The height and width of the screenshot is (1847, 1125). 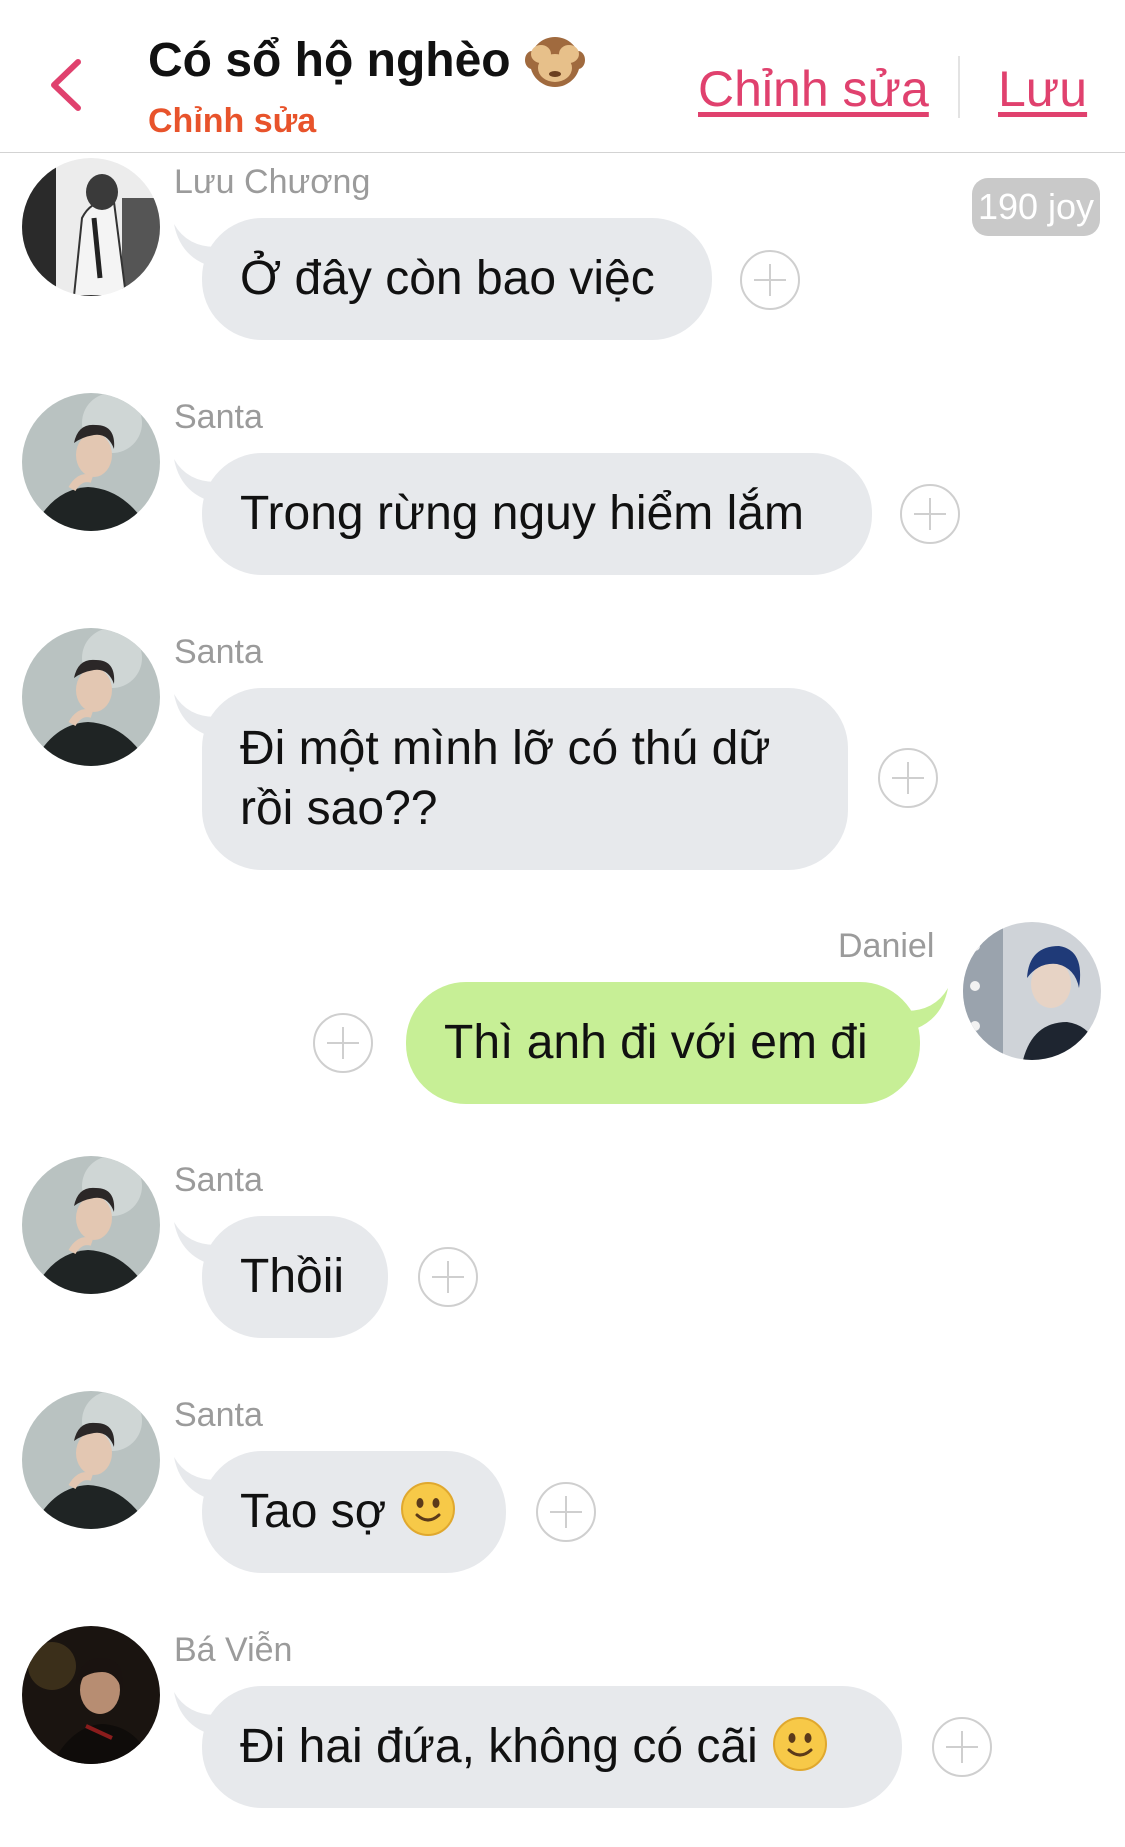 I want to click on message-bubble: Đi một mình lỡ có thú dữ rồi sao??, so click(x=525, y=779).